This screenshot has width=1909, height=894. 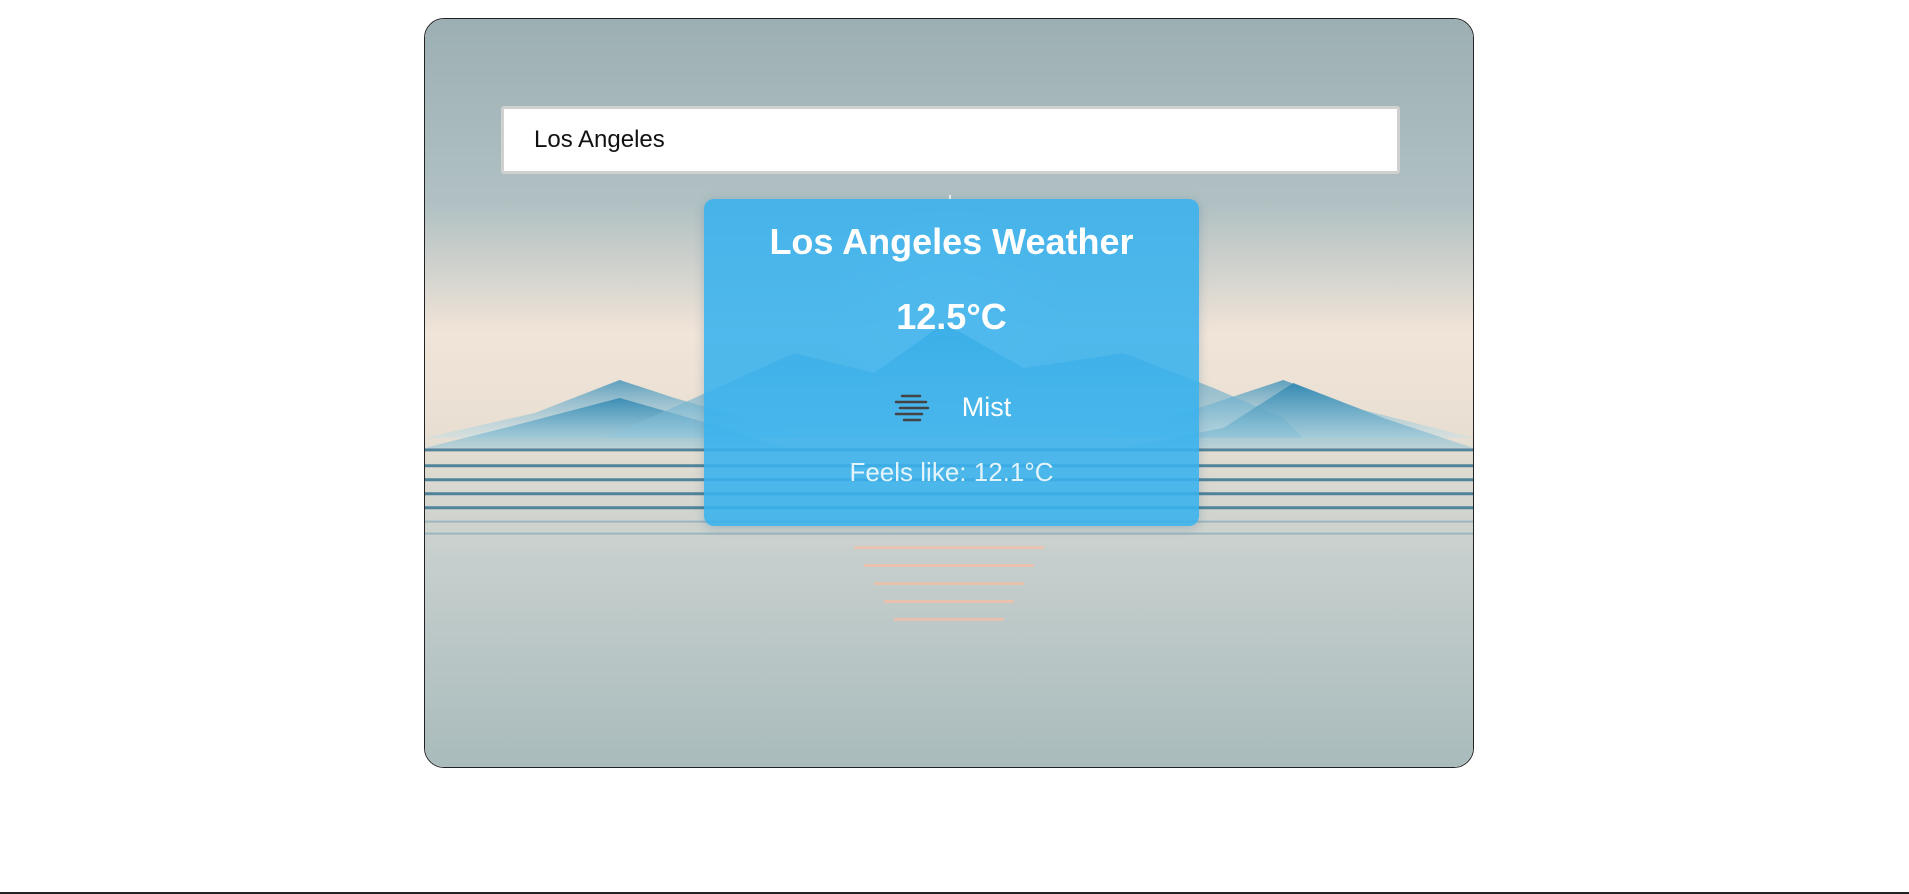 I want to click on weather-title: Los Angeles Weather, so click(x=951, y=241).